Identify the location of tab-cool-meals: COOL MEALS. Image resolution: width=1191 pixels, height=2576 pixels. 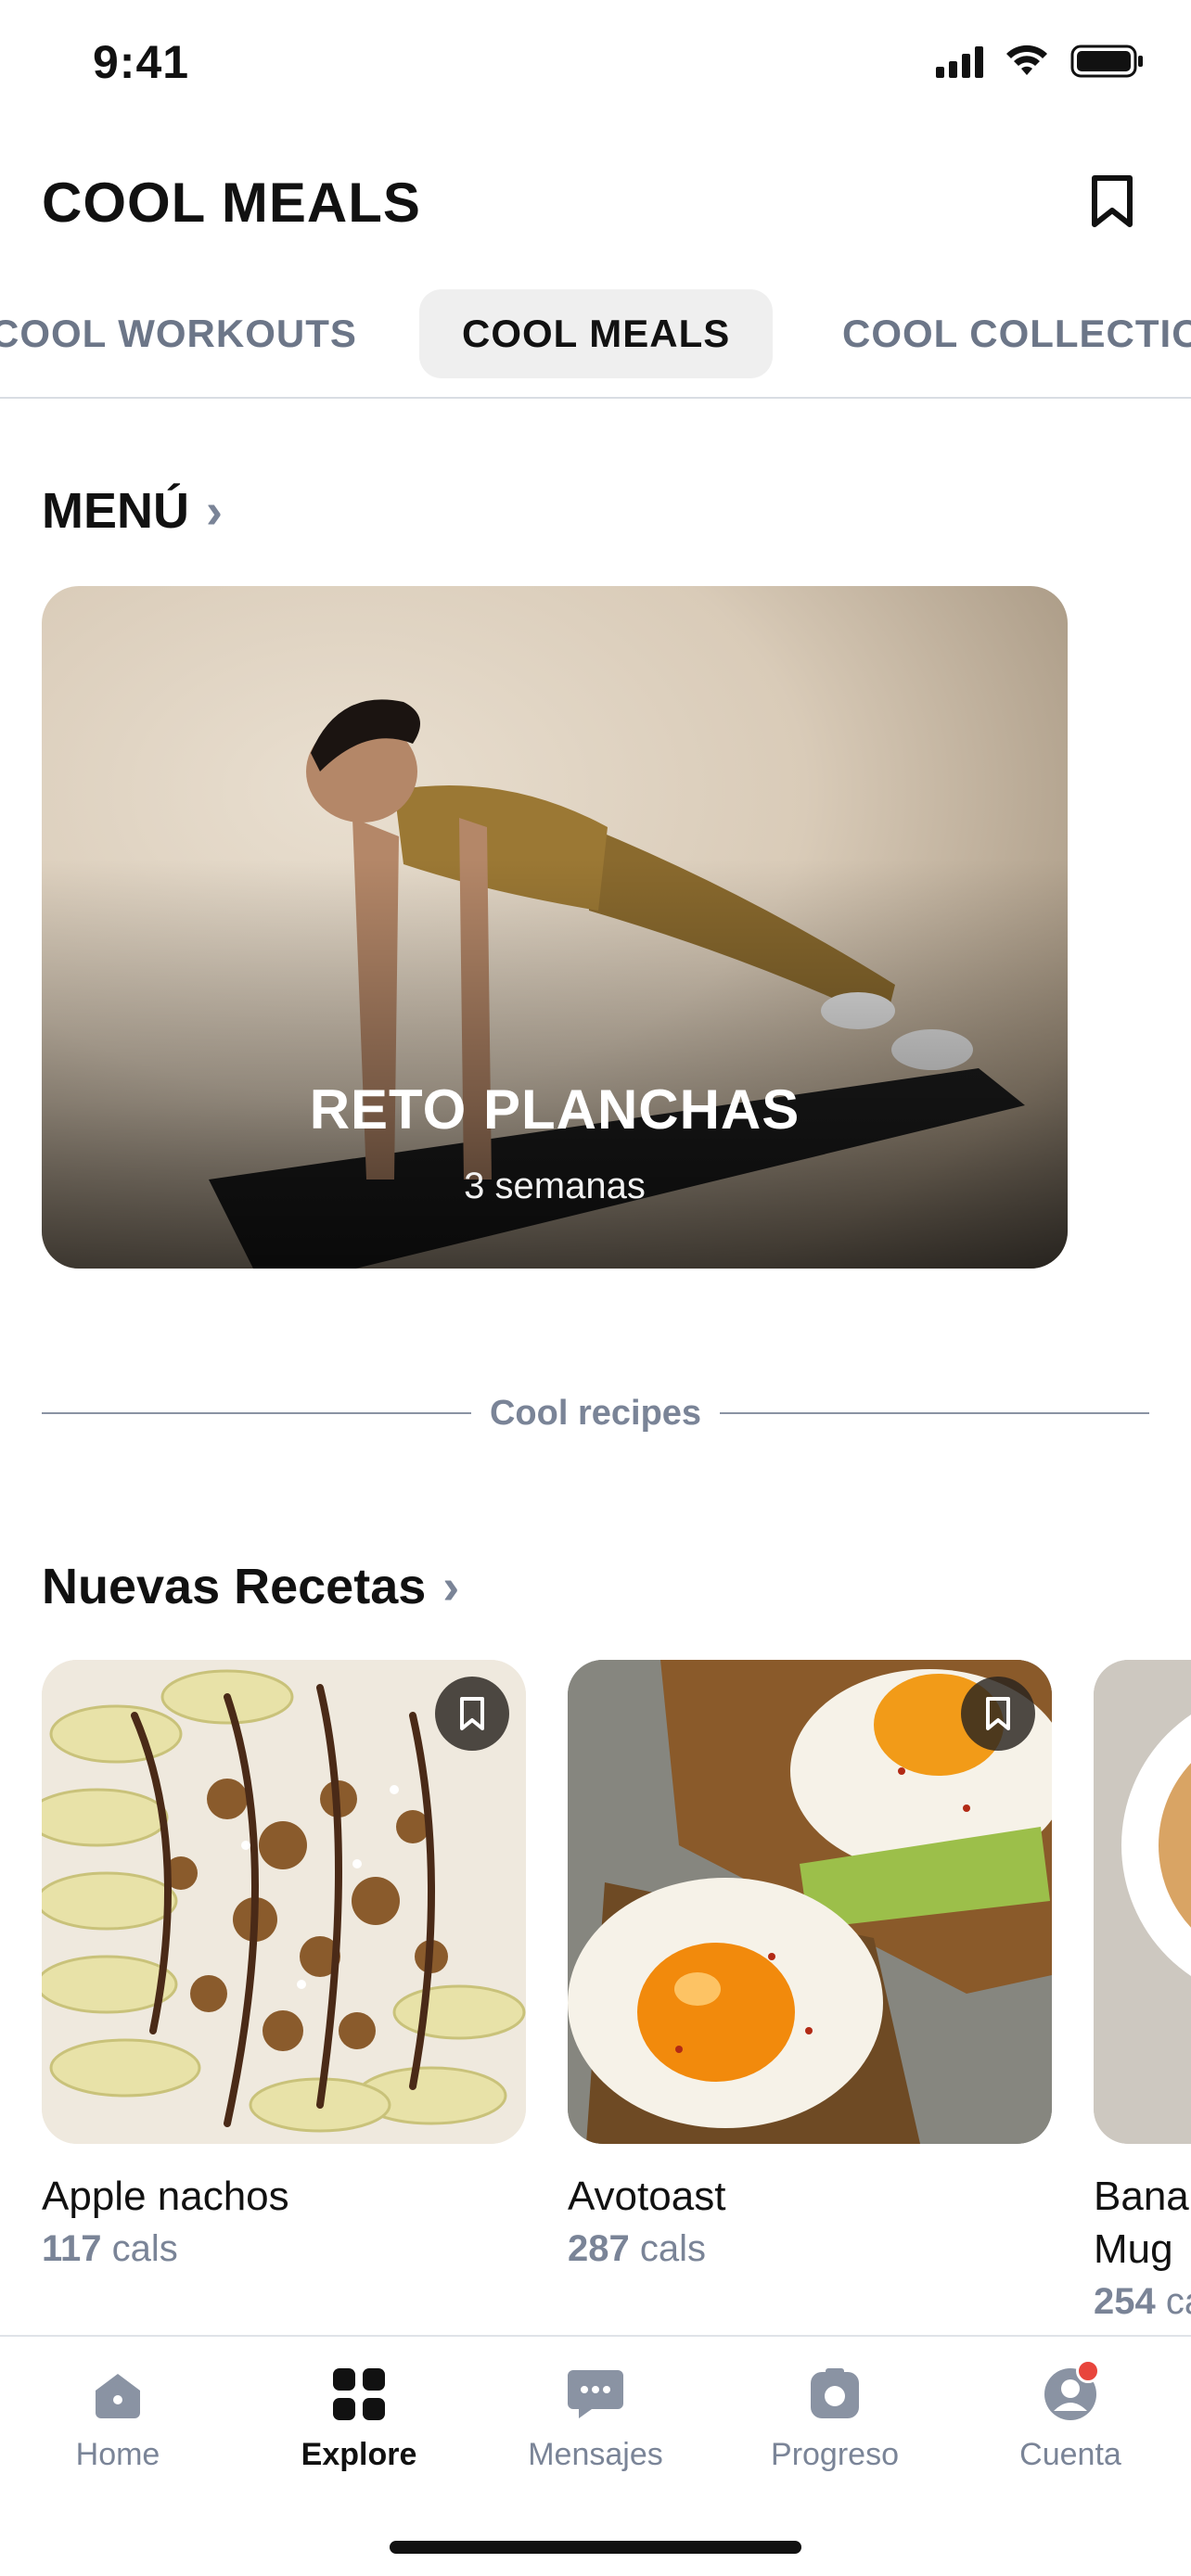
(597, 333).